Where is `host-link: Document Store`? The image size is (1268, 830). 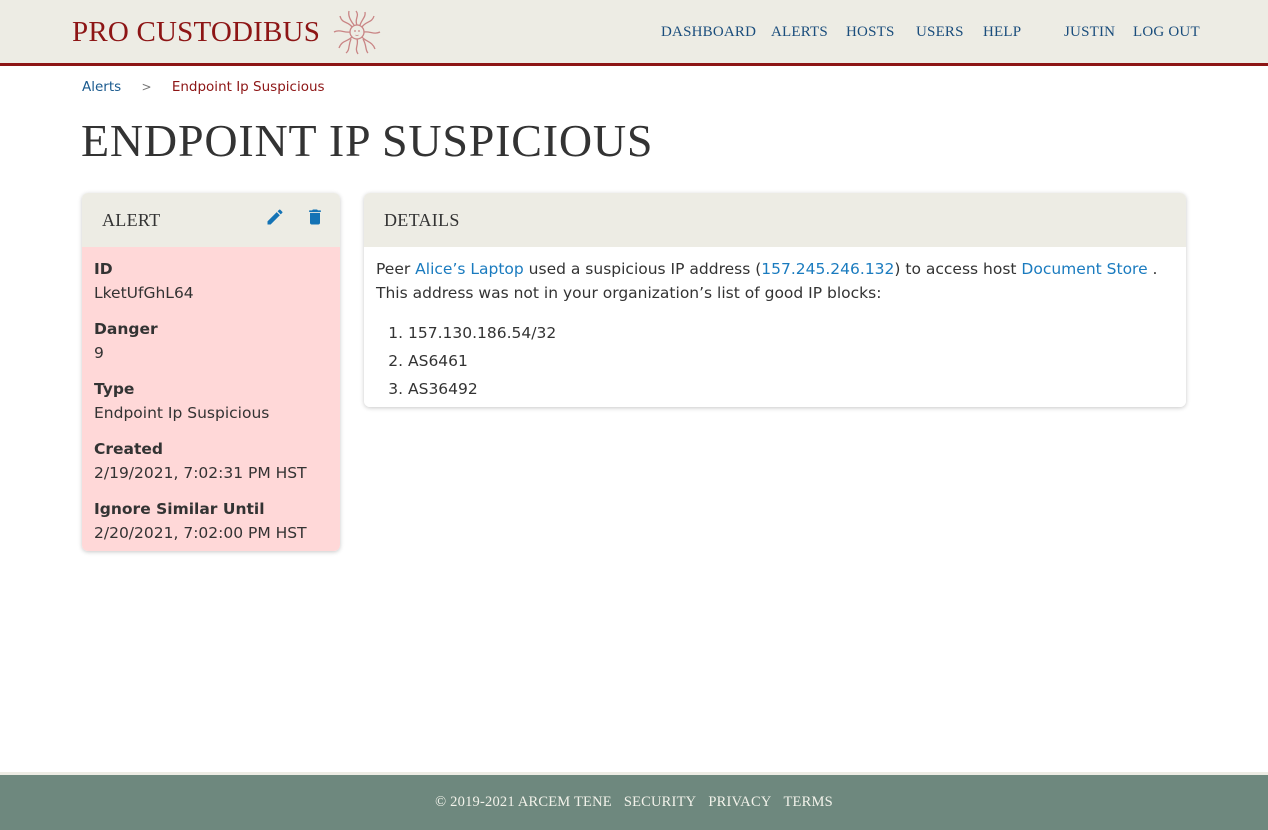 host-link: Document Store is located at coordinates (1084, 269).